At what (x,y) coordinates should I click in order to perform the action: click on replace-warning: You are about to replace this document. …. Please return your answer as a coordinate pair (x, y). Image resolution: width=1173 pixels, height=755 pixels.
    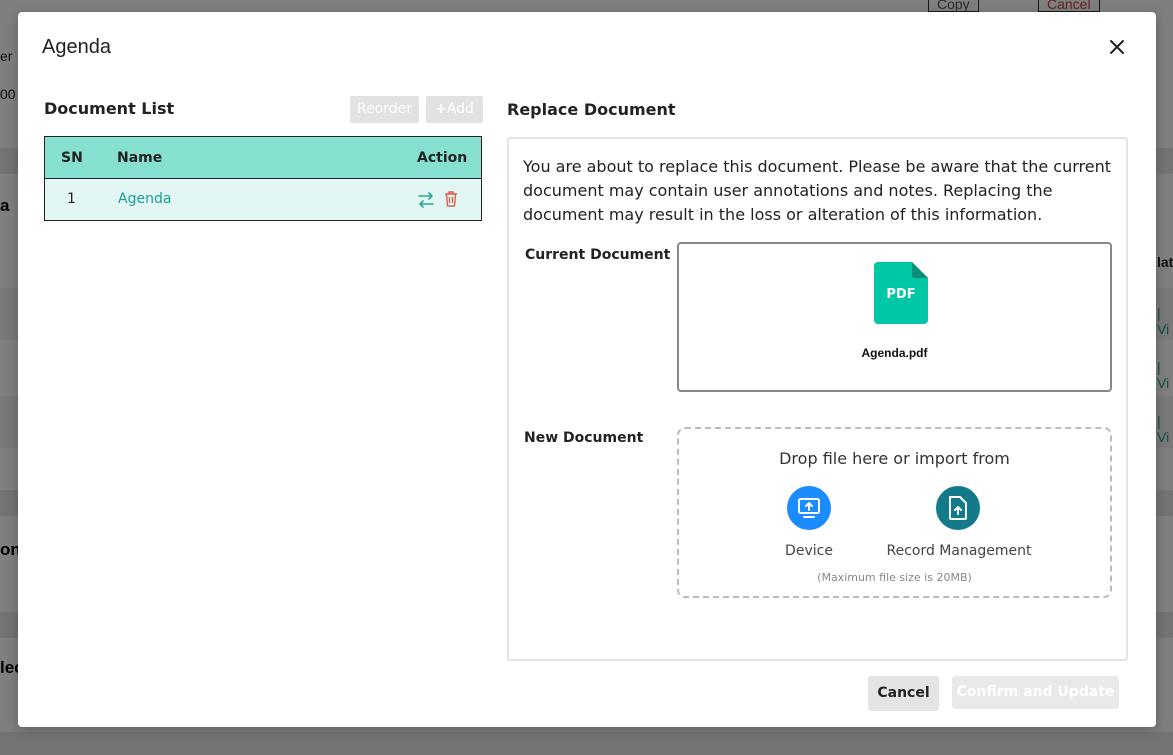
    Looking at the image, I should click on (817, 190).